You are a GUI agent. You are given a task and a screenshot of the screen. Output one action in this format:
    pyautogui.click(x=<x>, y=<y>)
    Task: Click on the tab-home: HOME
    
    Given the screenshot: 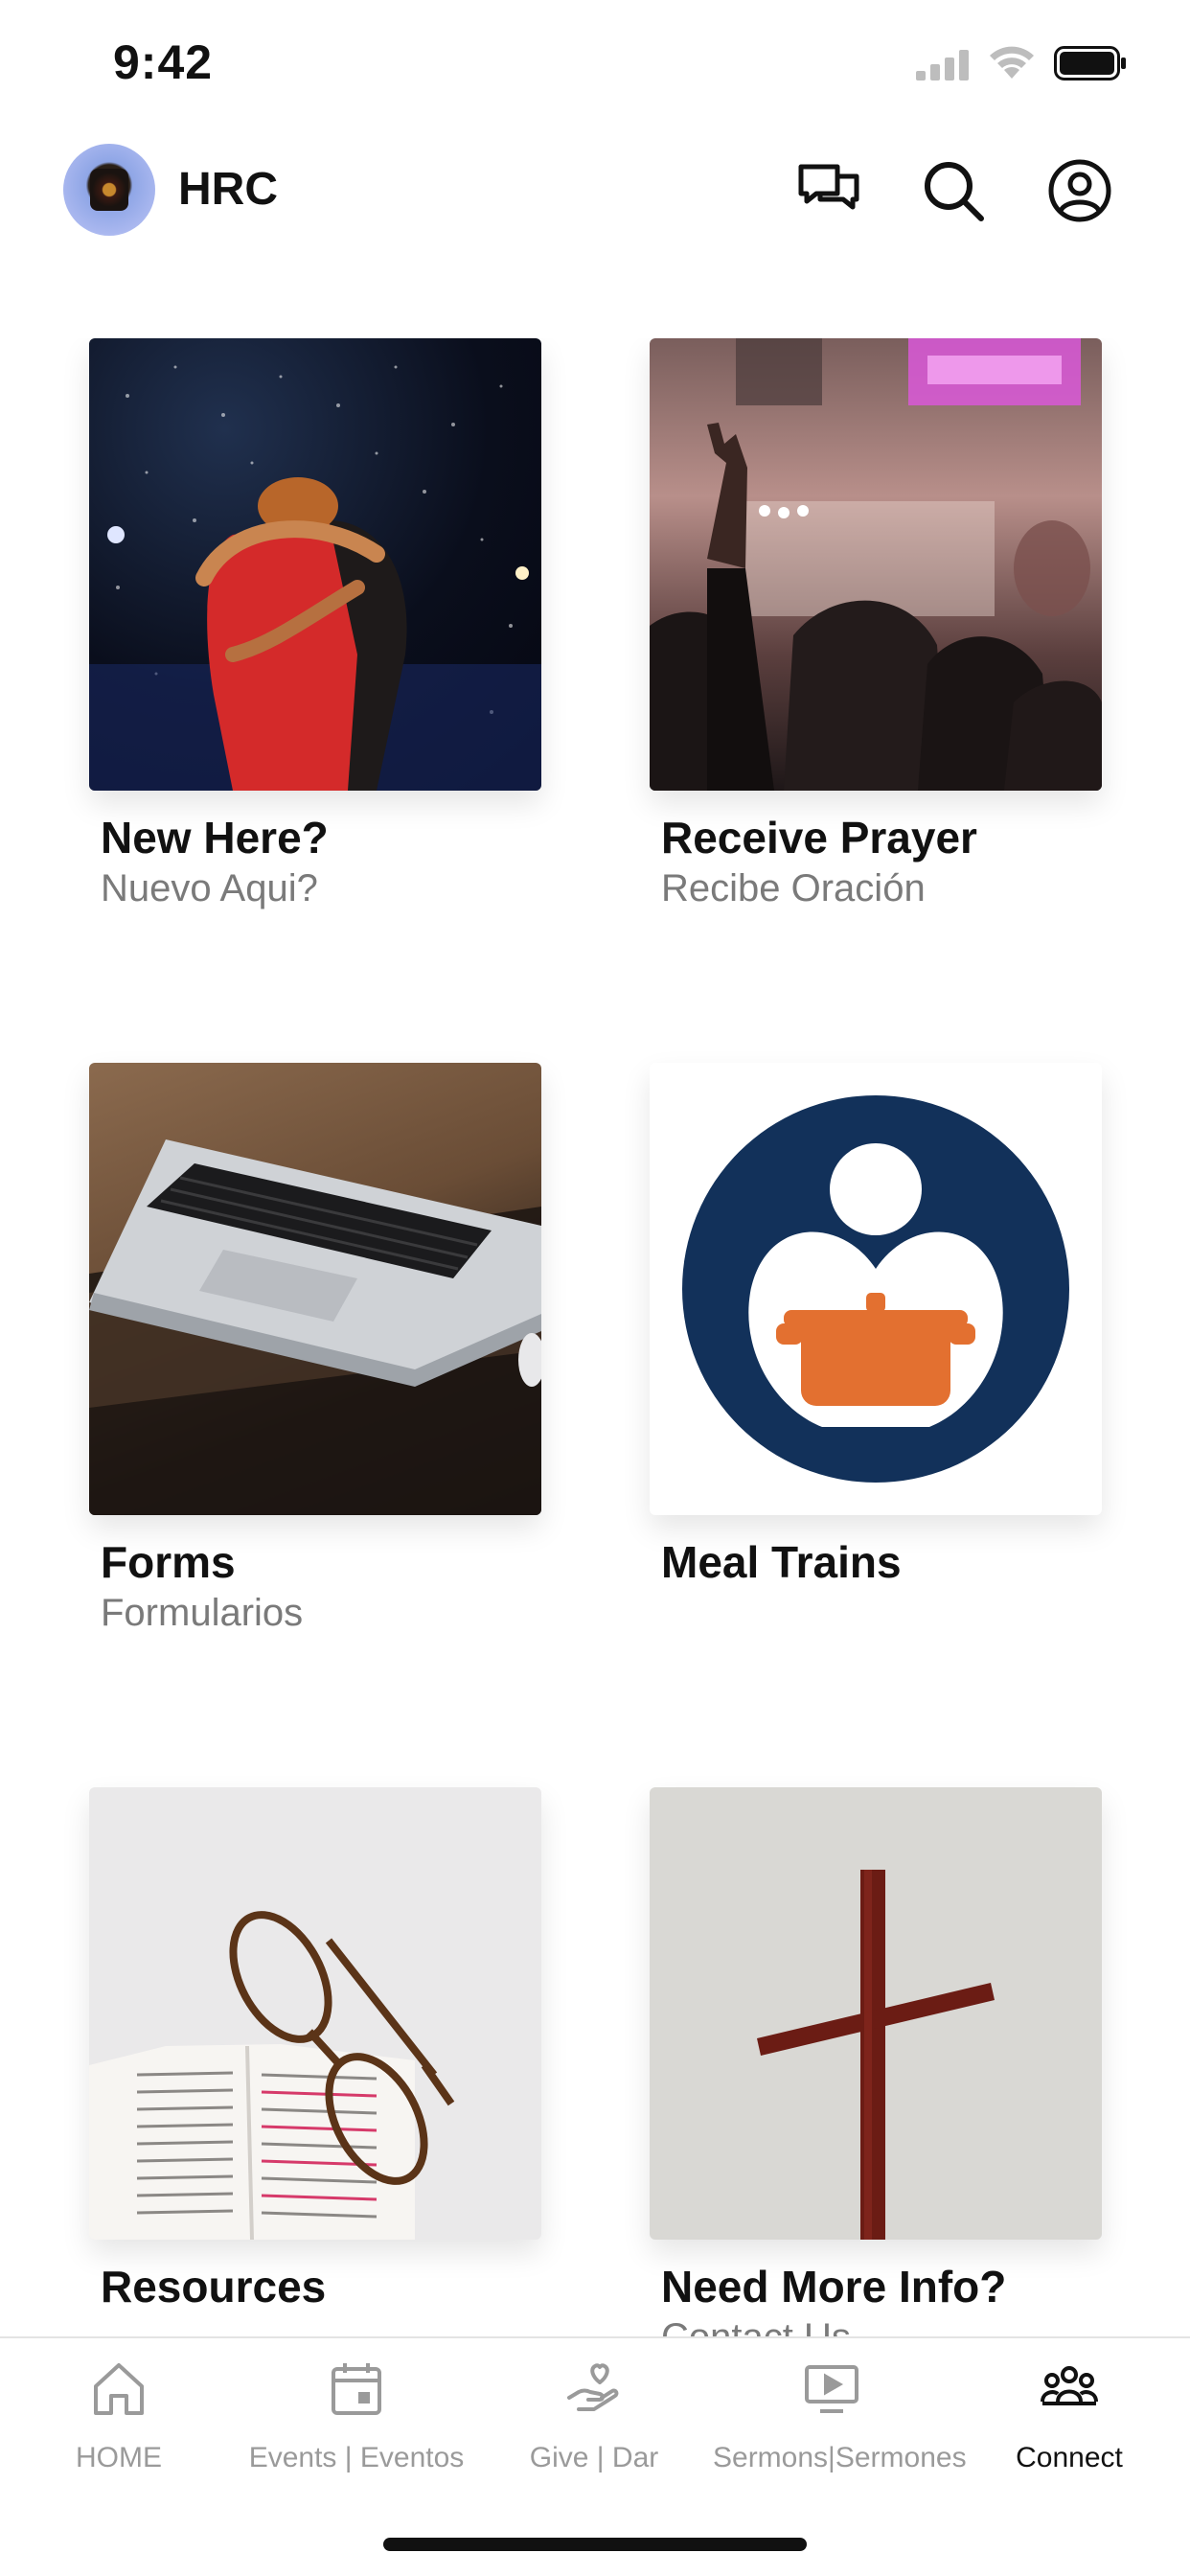 What is the action you would take?
    pyautogui.click(x=119, y=2426)
    